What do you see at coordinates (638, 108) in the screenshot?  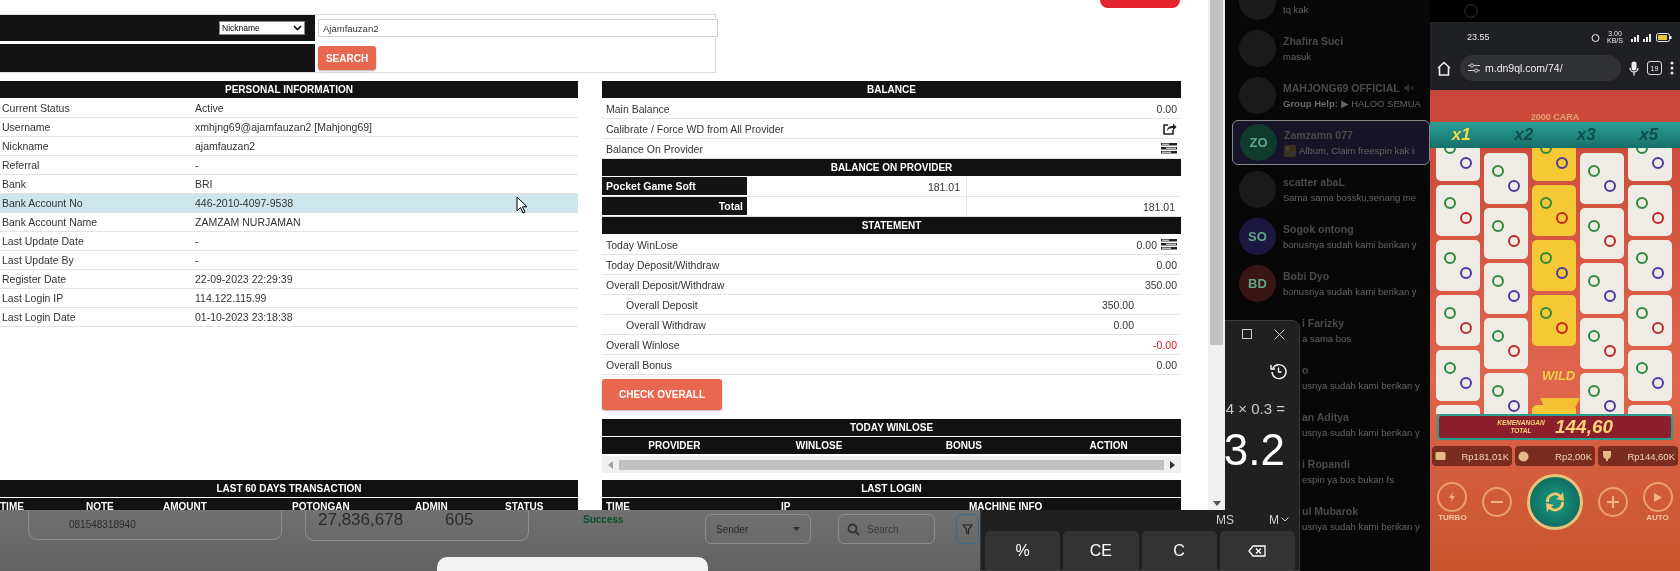 I see `field-label: Main Balance` at bounding box center [638, 108].